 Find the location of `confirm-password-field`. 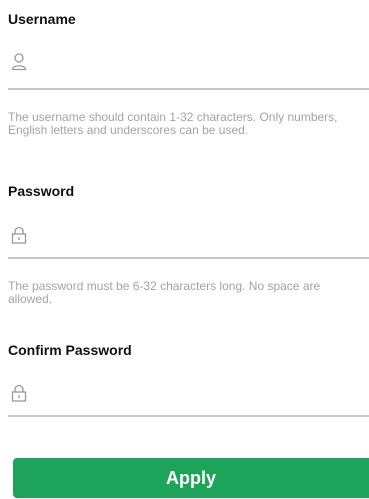

confirm-password-field is located at coordinates (188, 395).